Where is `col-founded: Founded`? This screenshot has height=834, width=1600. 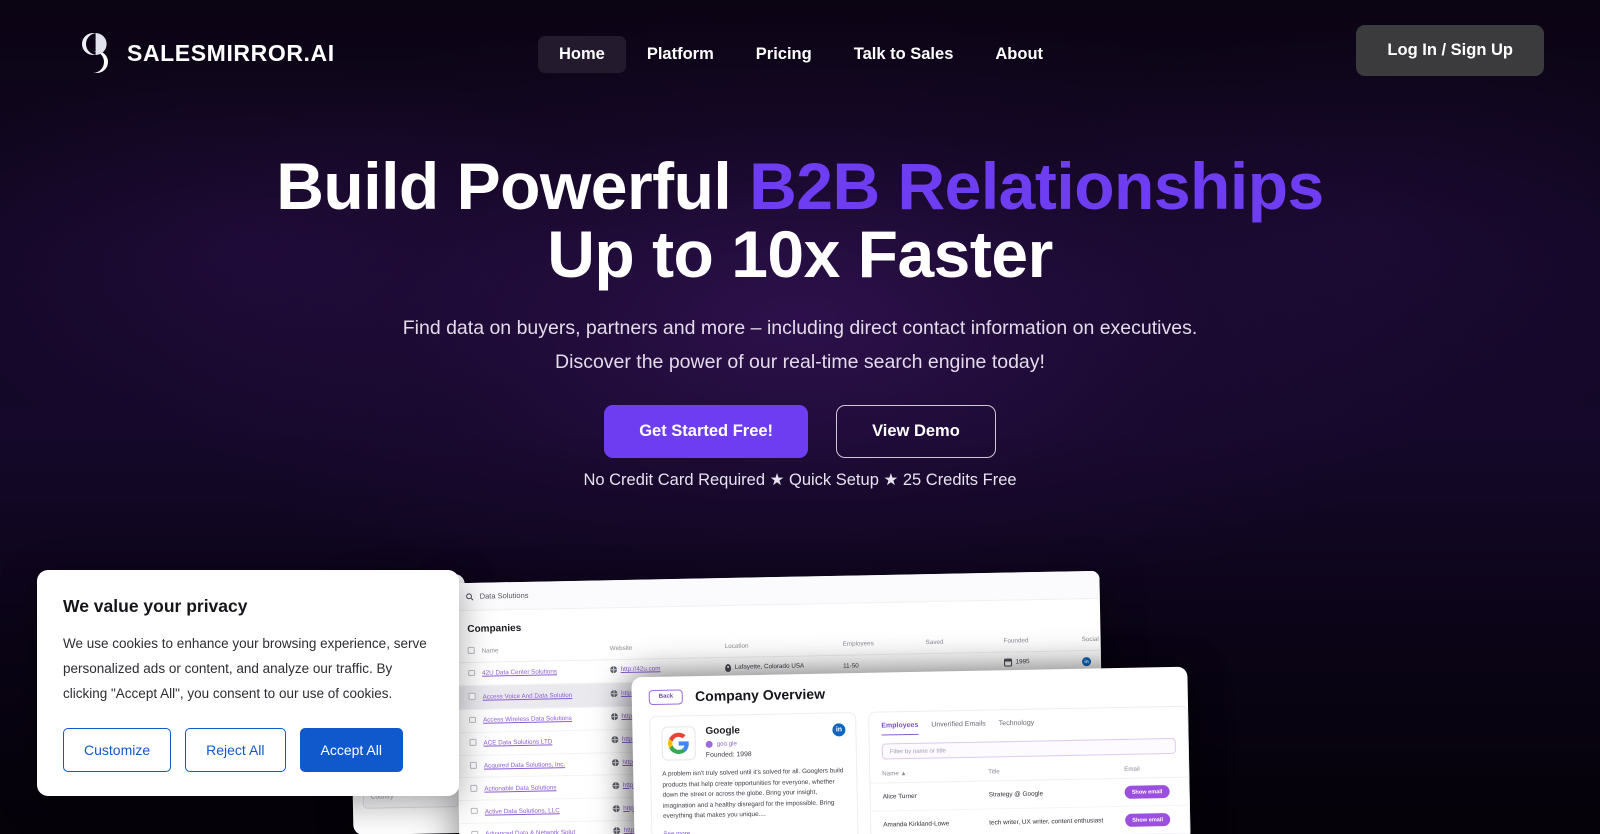
col-founded: Founded is located at coordinates (1042, 641).